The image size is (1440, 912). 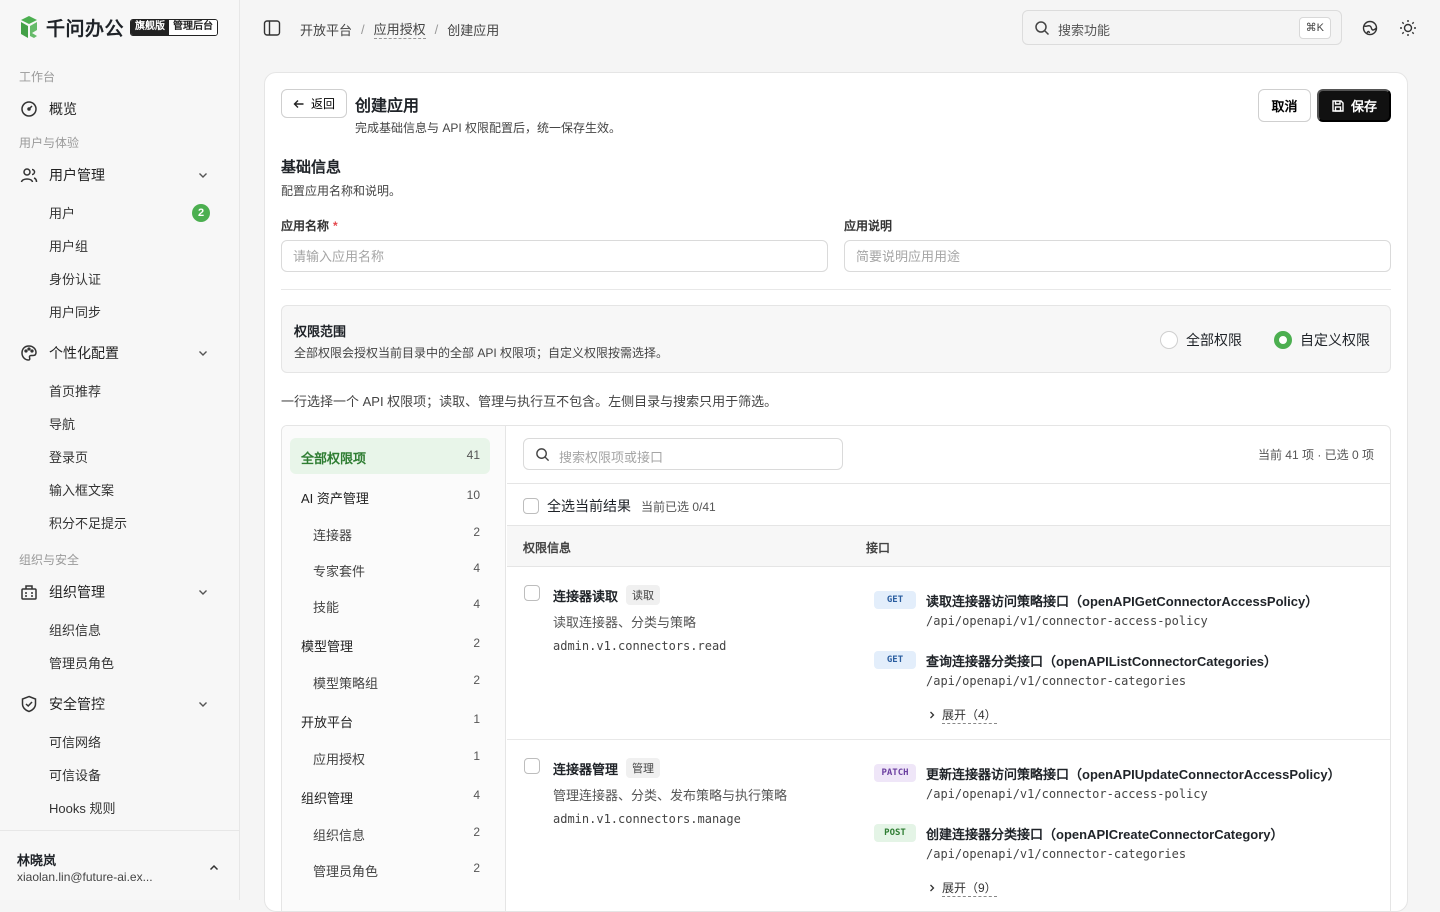 What do you see at coordinates (473, 495) in the screenshot?
I see `category-count: 10` at bounding box center [473, 495].